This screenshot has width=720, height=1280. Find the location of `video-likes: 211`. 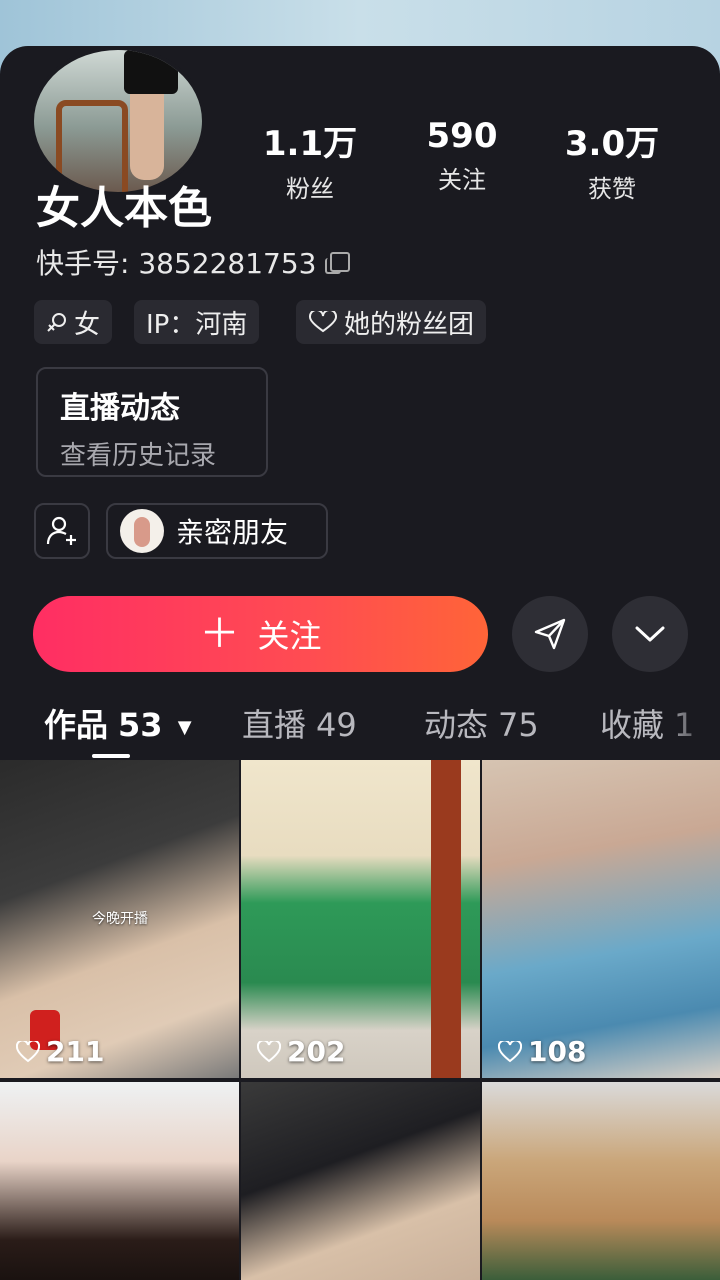

video-likes: 211 is located at coordinates (60, 1051).